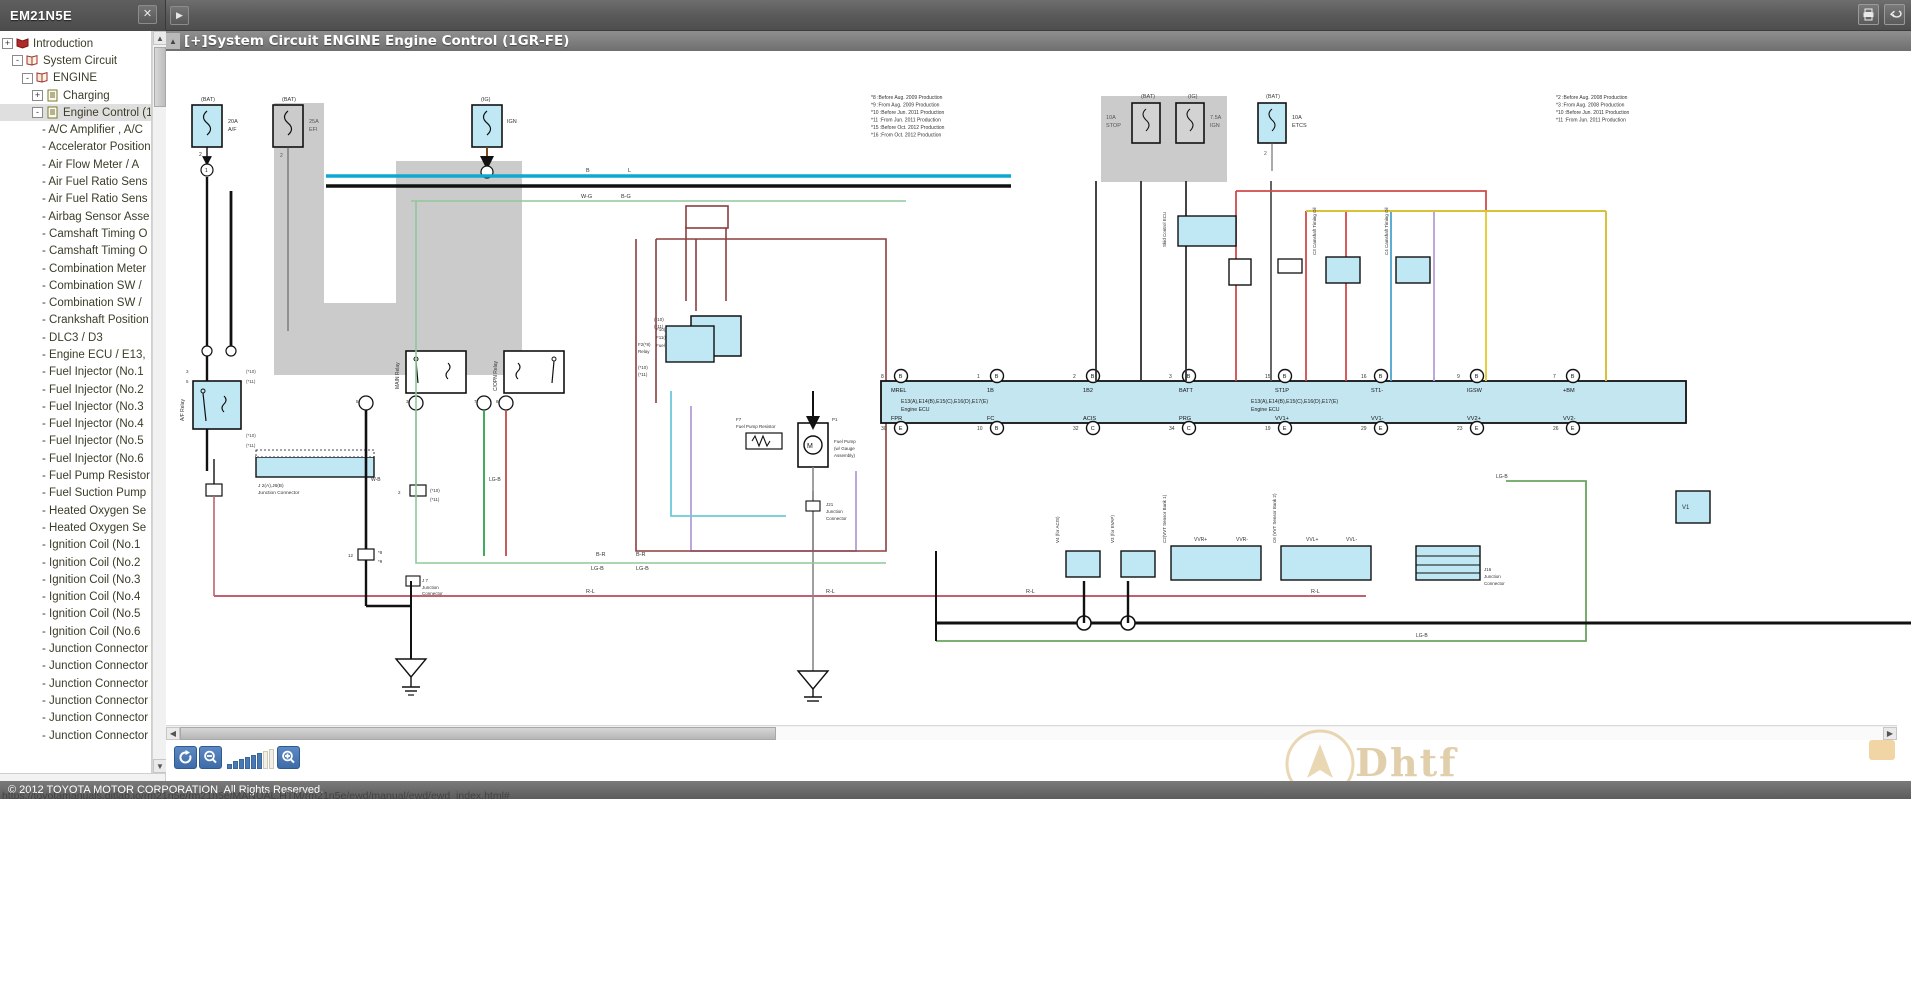  Describe the element at coordinates (210, 757) in the screenshot. I see `zoom-out-icon` at that location.